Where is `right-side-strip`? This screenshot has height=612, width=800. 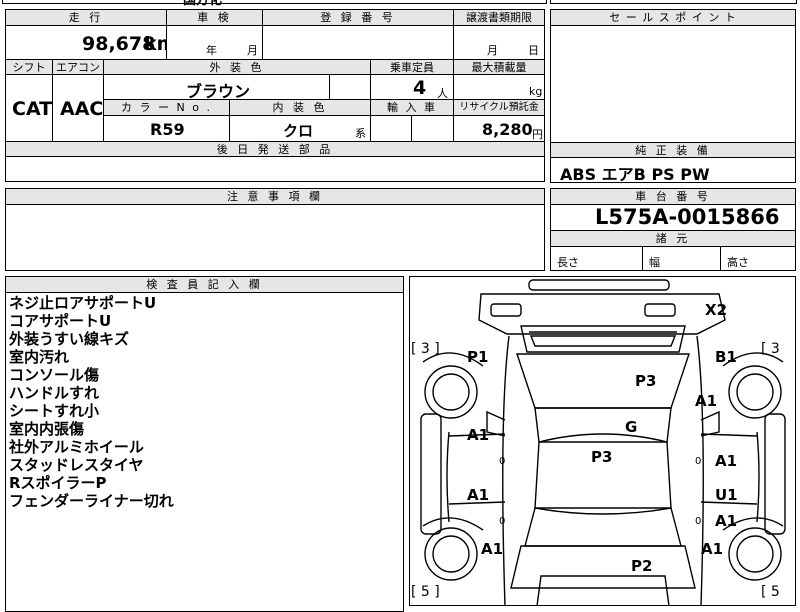 right-side-strip is located at coordinates (775, 474).